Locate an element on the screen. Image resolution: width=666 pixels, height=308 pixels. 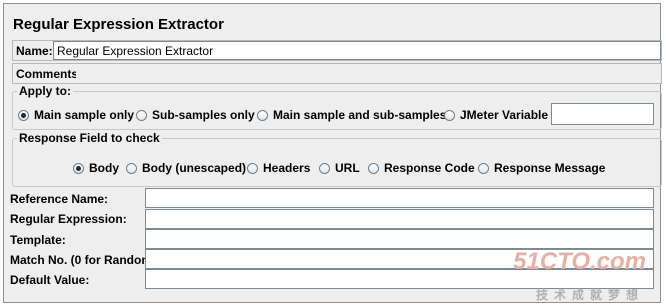
name-label: Name: is located at coordinates (34, 51).